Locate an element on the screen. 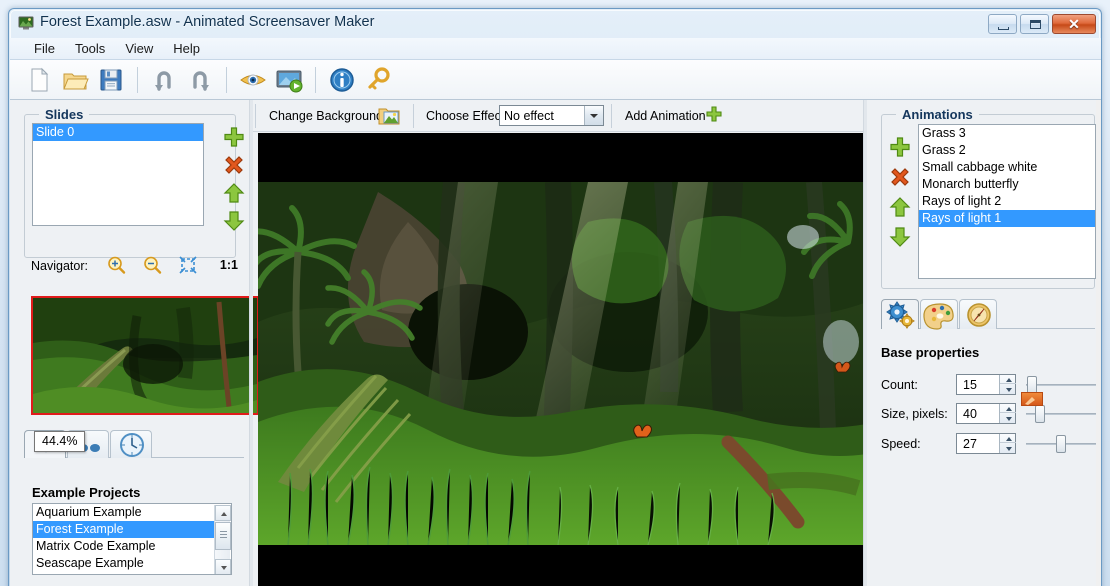 Image resolution: width=1110 pixels, height=586 pixels. count-decrease-button is located at coordinates (1008, 389).